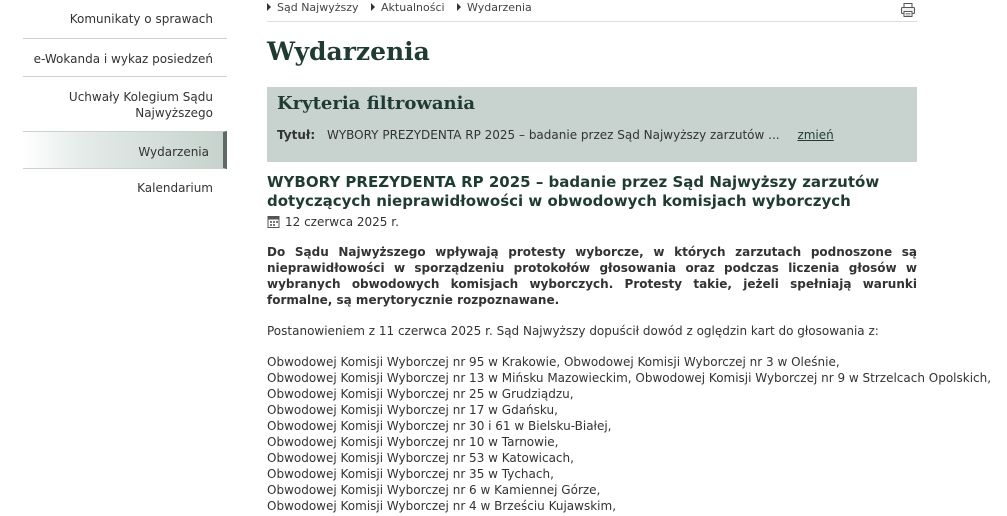 The height and width of the screenshot is (516, 1007). I want to click on sidebar-item-label: Komunikaty o sprawach, so click(141, 19).